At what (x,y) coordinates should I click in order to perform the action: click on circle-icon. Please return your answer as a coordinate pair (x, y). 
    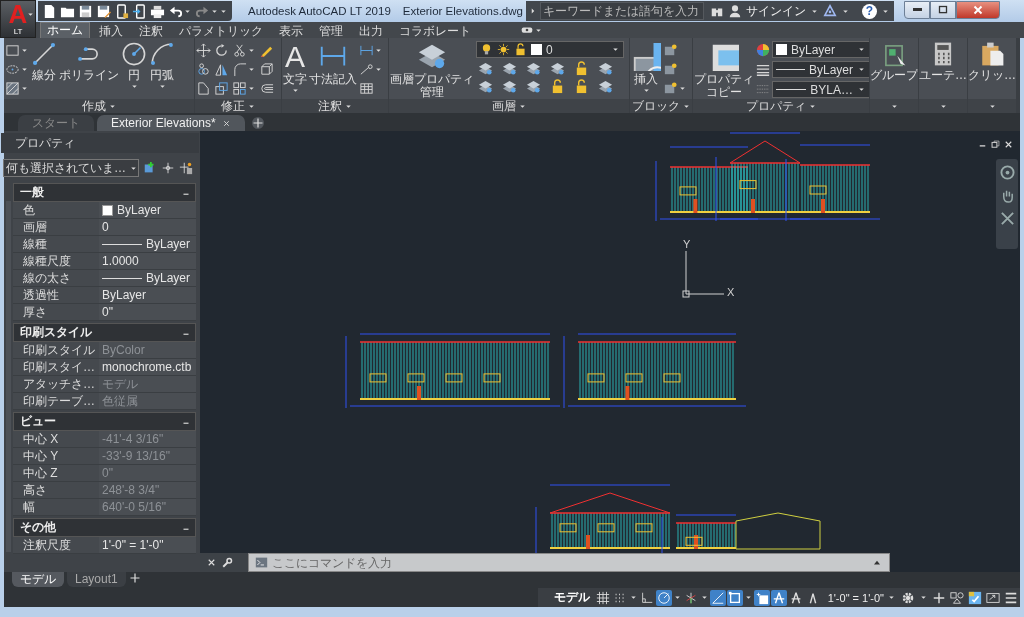
    Looking at the image, I should click on (134, 54).